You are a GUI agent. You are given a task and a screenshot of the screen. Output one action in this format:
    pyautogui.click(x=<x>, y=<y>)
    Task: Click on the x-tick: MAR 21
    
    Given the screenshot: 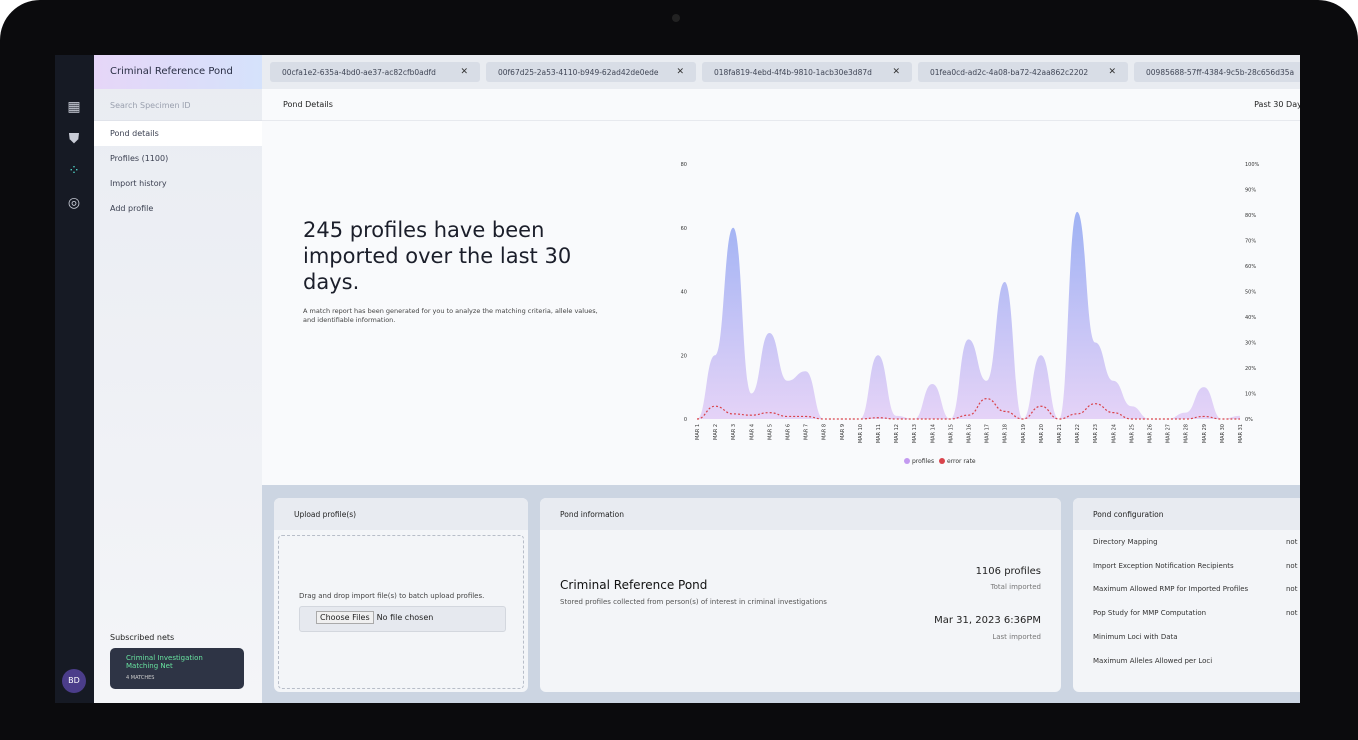 What is the action you would take?
    pyautogui.click(x=1060, y=433)
    